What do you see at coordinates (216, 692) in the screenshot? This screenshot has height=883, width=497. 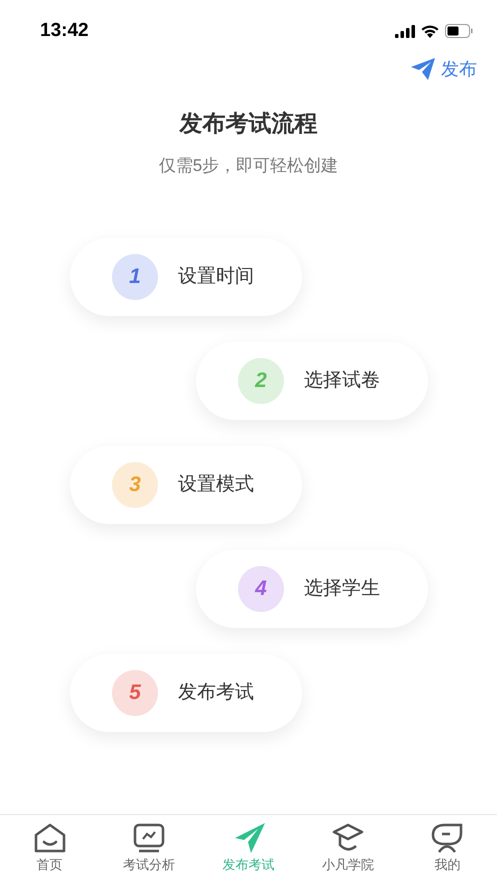 I see `step-label: 发布考试` at bounding box center [216, 692].